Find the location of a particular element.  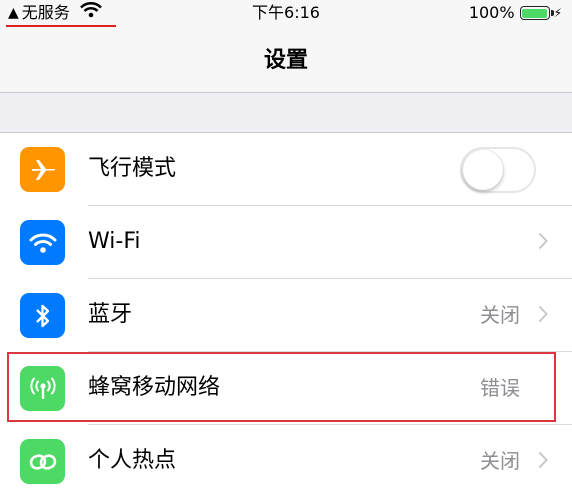

settings-row-label: 蓝牙 is located at coordinates (110, 314).